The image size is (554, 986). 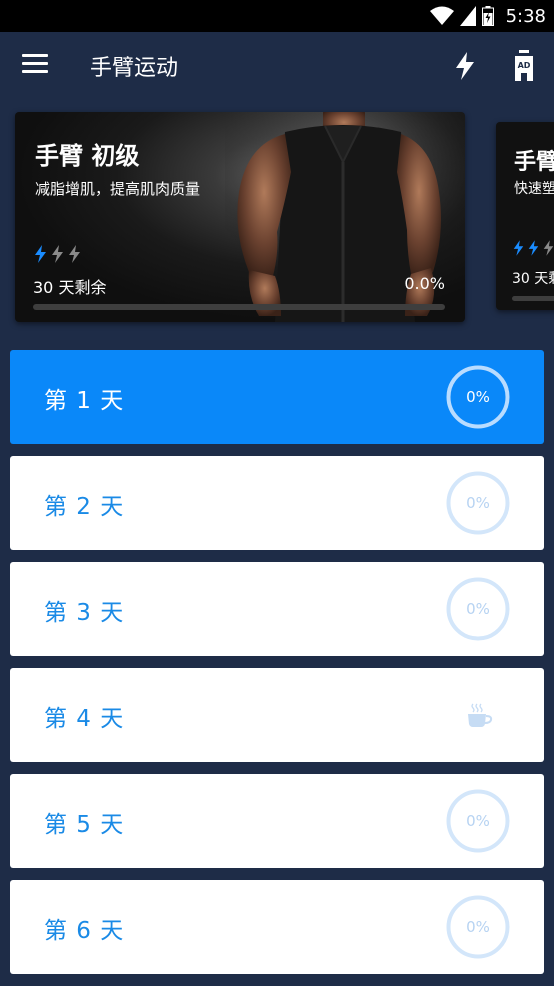 I want to click on svg-text: AD, so click(x=524, y=65).